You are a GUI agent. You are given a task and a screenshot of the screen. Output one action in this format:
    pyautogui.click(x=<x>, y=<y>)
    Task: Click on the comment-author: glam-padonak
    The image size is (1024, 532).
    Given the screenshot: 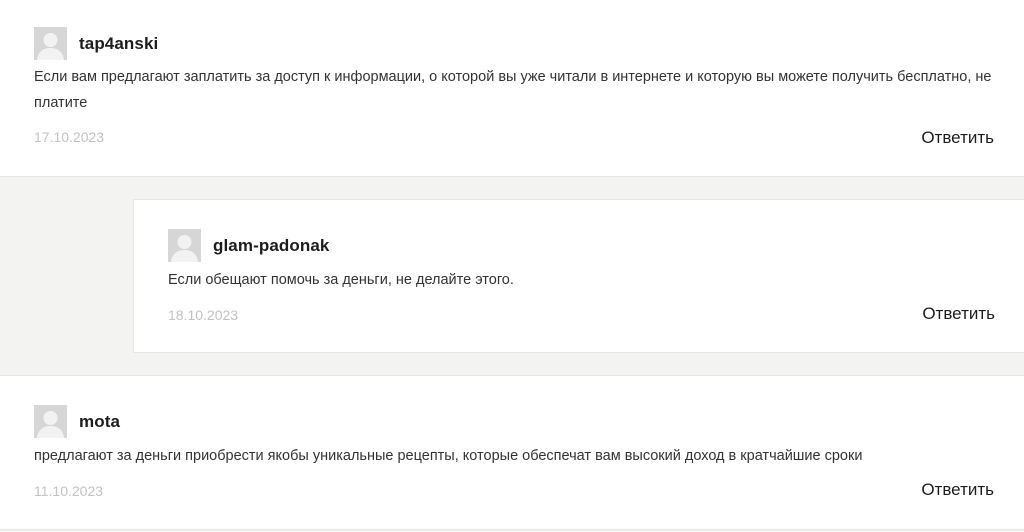 What is the action you would take?
    pyautogui.click(x=271, y=245)
    